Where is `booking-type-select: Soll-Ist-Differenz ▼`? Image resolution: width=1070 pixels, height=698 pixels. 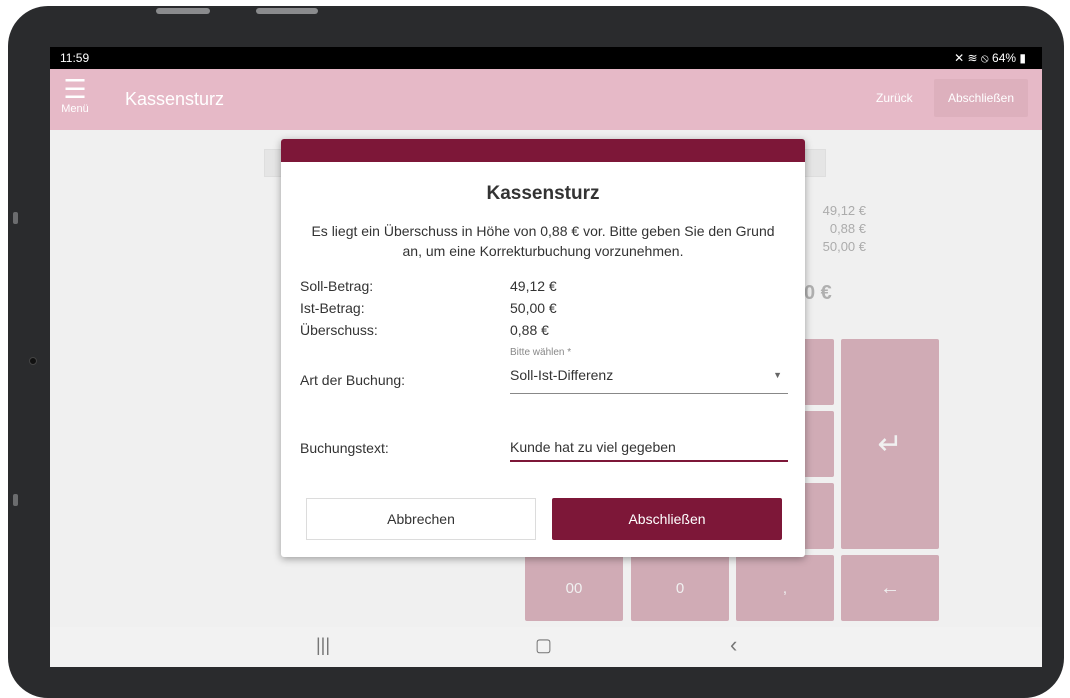 booking-type-select: Soll-Ist-Differenz ▼ is located at coordinates (649, 377).